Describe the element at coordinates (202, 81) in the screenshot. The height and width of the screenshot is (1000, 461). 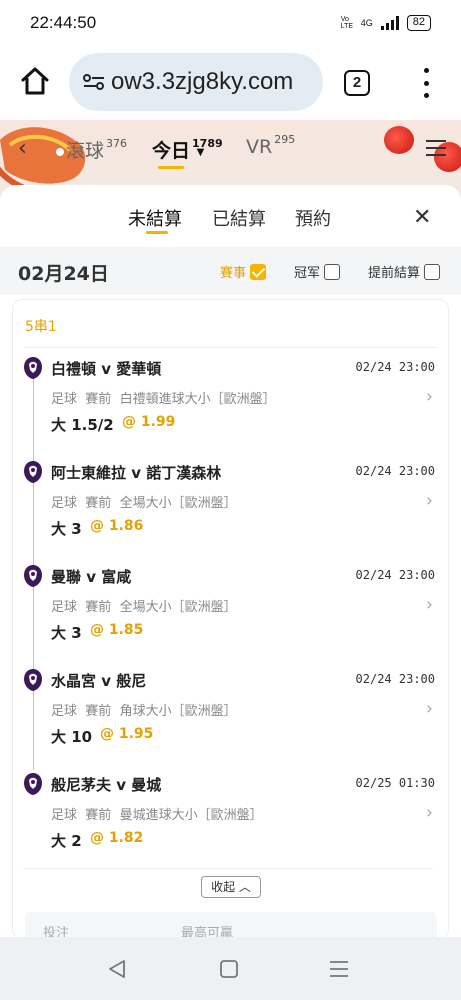
I see `url-text: ow3.3zjg8ky.com` at that location.